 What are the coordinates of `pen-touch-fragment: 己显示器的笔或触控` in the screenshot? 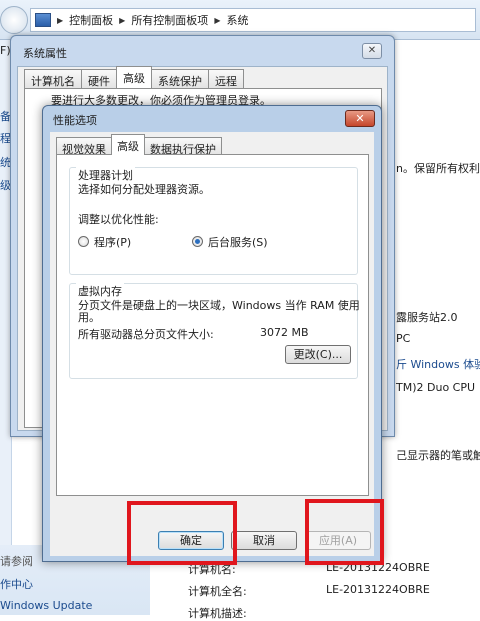 It's located at (438, 455).